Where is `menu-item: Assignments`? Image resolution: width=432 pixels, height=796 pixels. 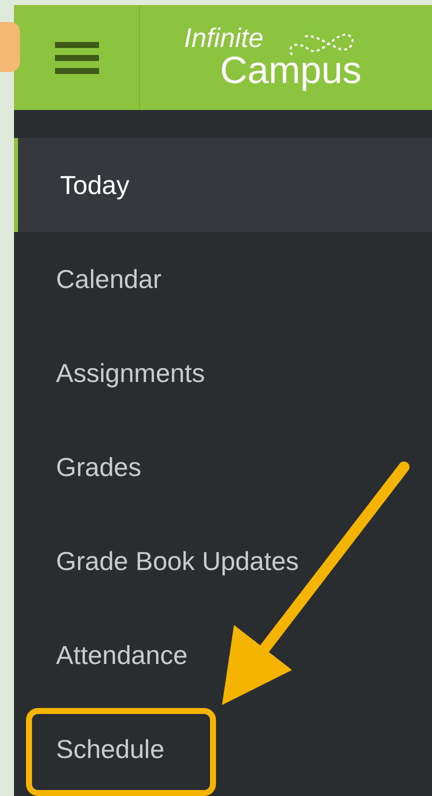
menu-item: Assignments is located at coordinates (223, 373).